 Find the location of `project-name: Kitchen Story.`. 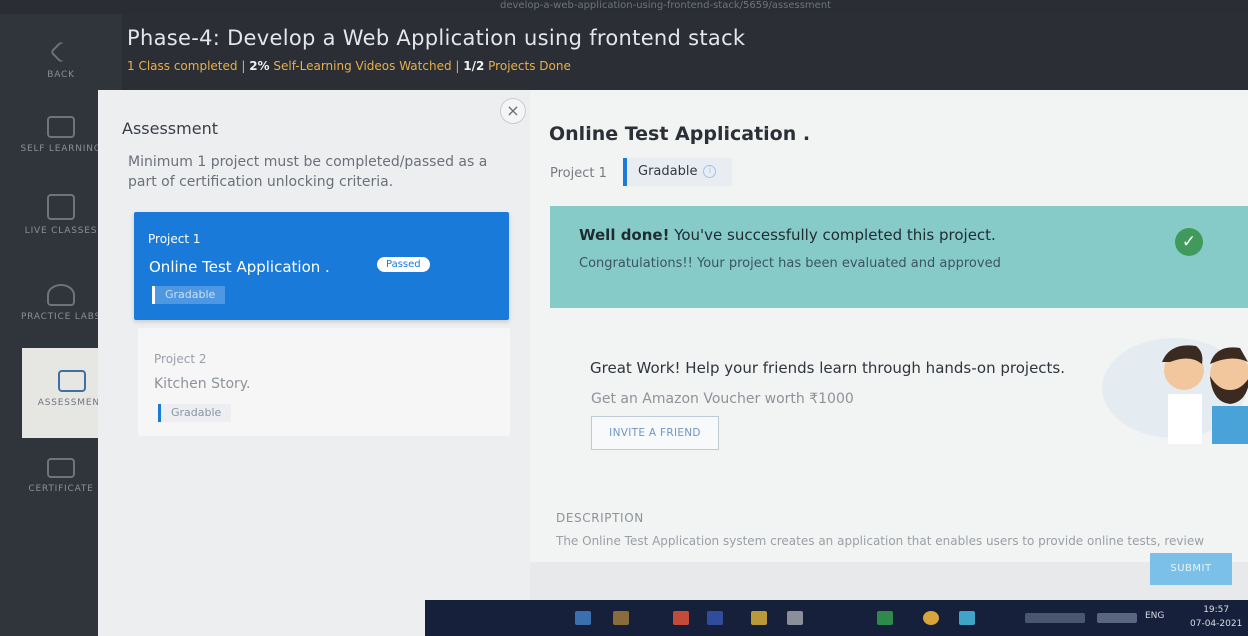

project-name: Kitchen Story. is located at coordinates (202, 384).